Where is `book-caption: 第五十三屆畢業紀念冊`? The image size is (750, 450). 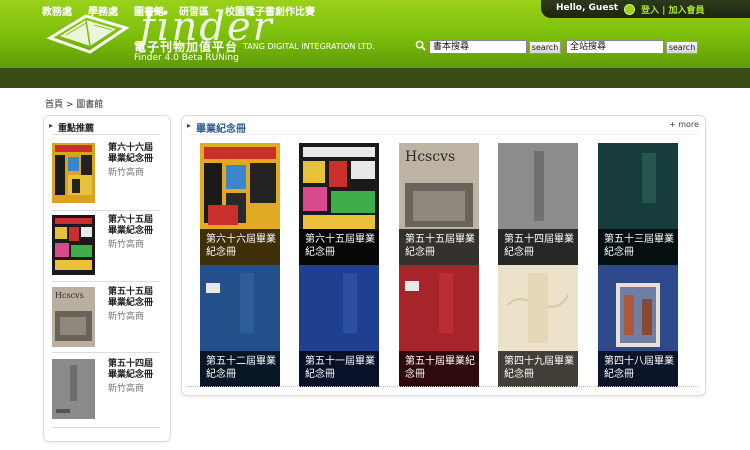
book-caption: 第五十三屆畢業紀念冊 is located at coordinates (638, 247).